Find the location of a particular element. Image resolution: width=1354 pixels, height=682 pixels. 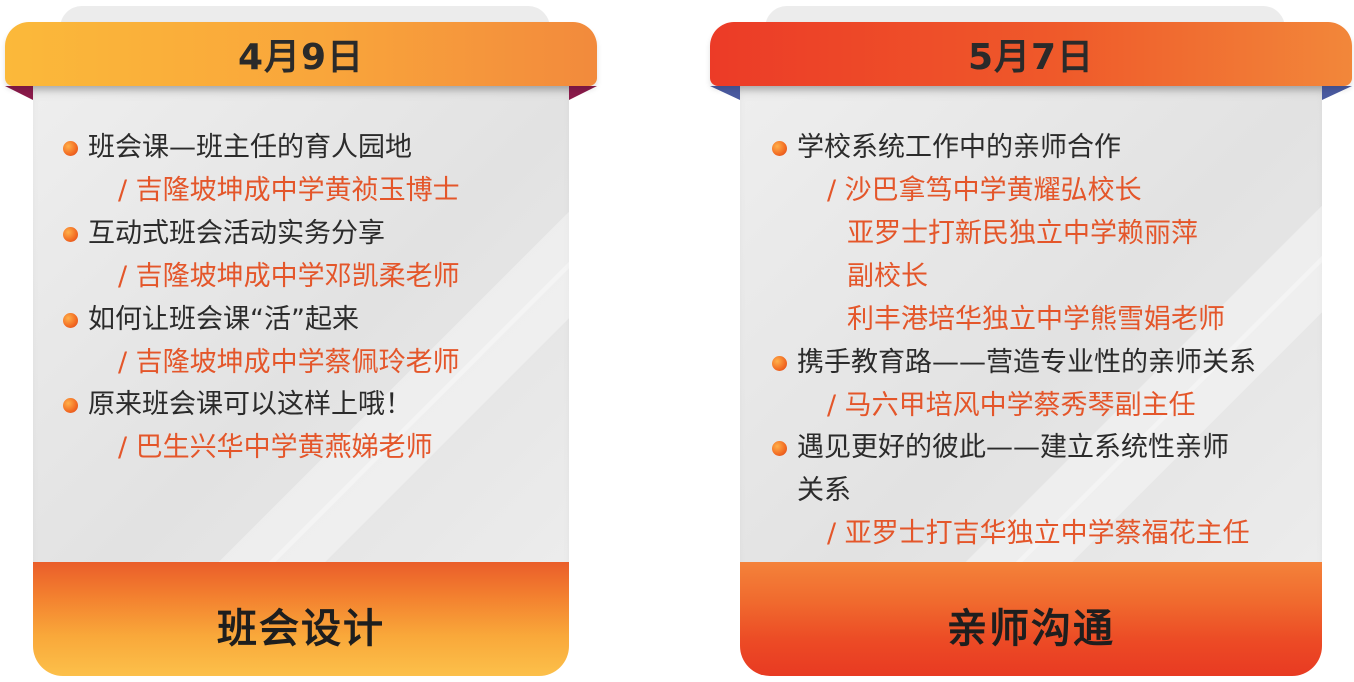

theme-banner: 班会设计 is located at coordinates (301, 619).